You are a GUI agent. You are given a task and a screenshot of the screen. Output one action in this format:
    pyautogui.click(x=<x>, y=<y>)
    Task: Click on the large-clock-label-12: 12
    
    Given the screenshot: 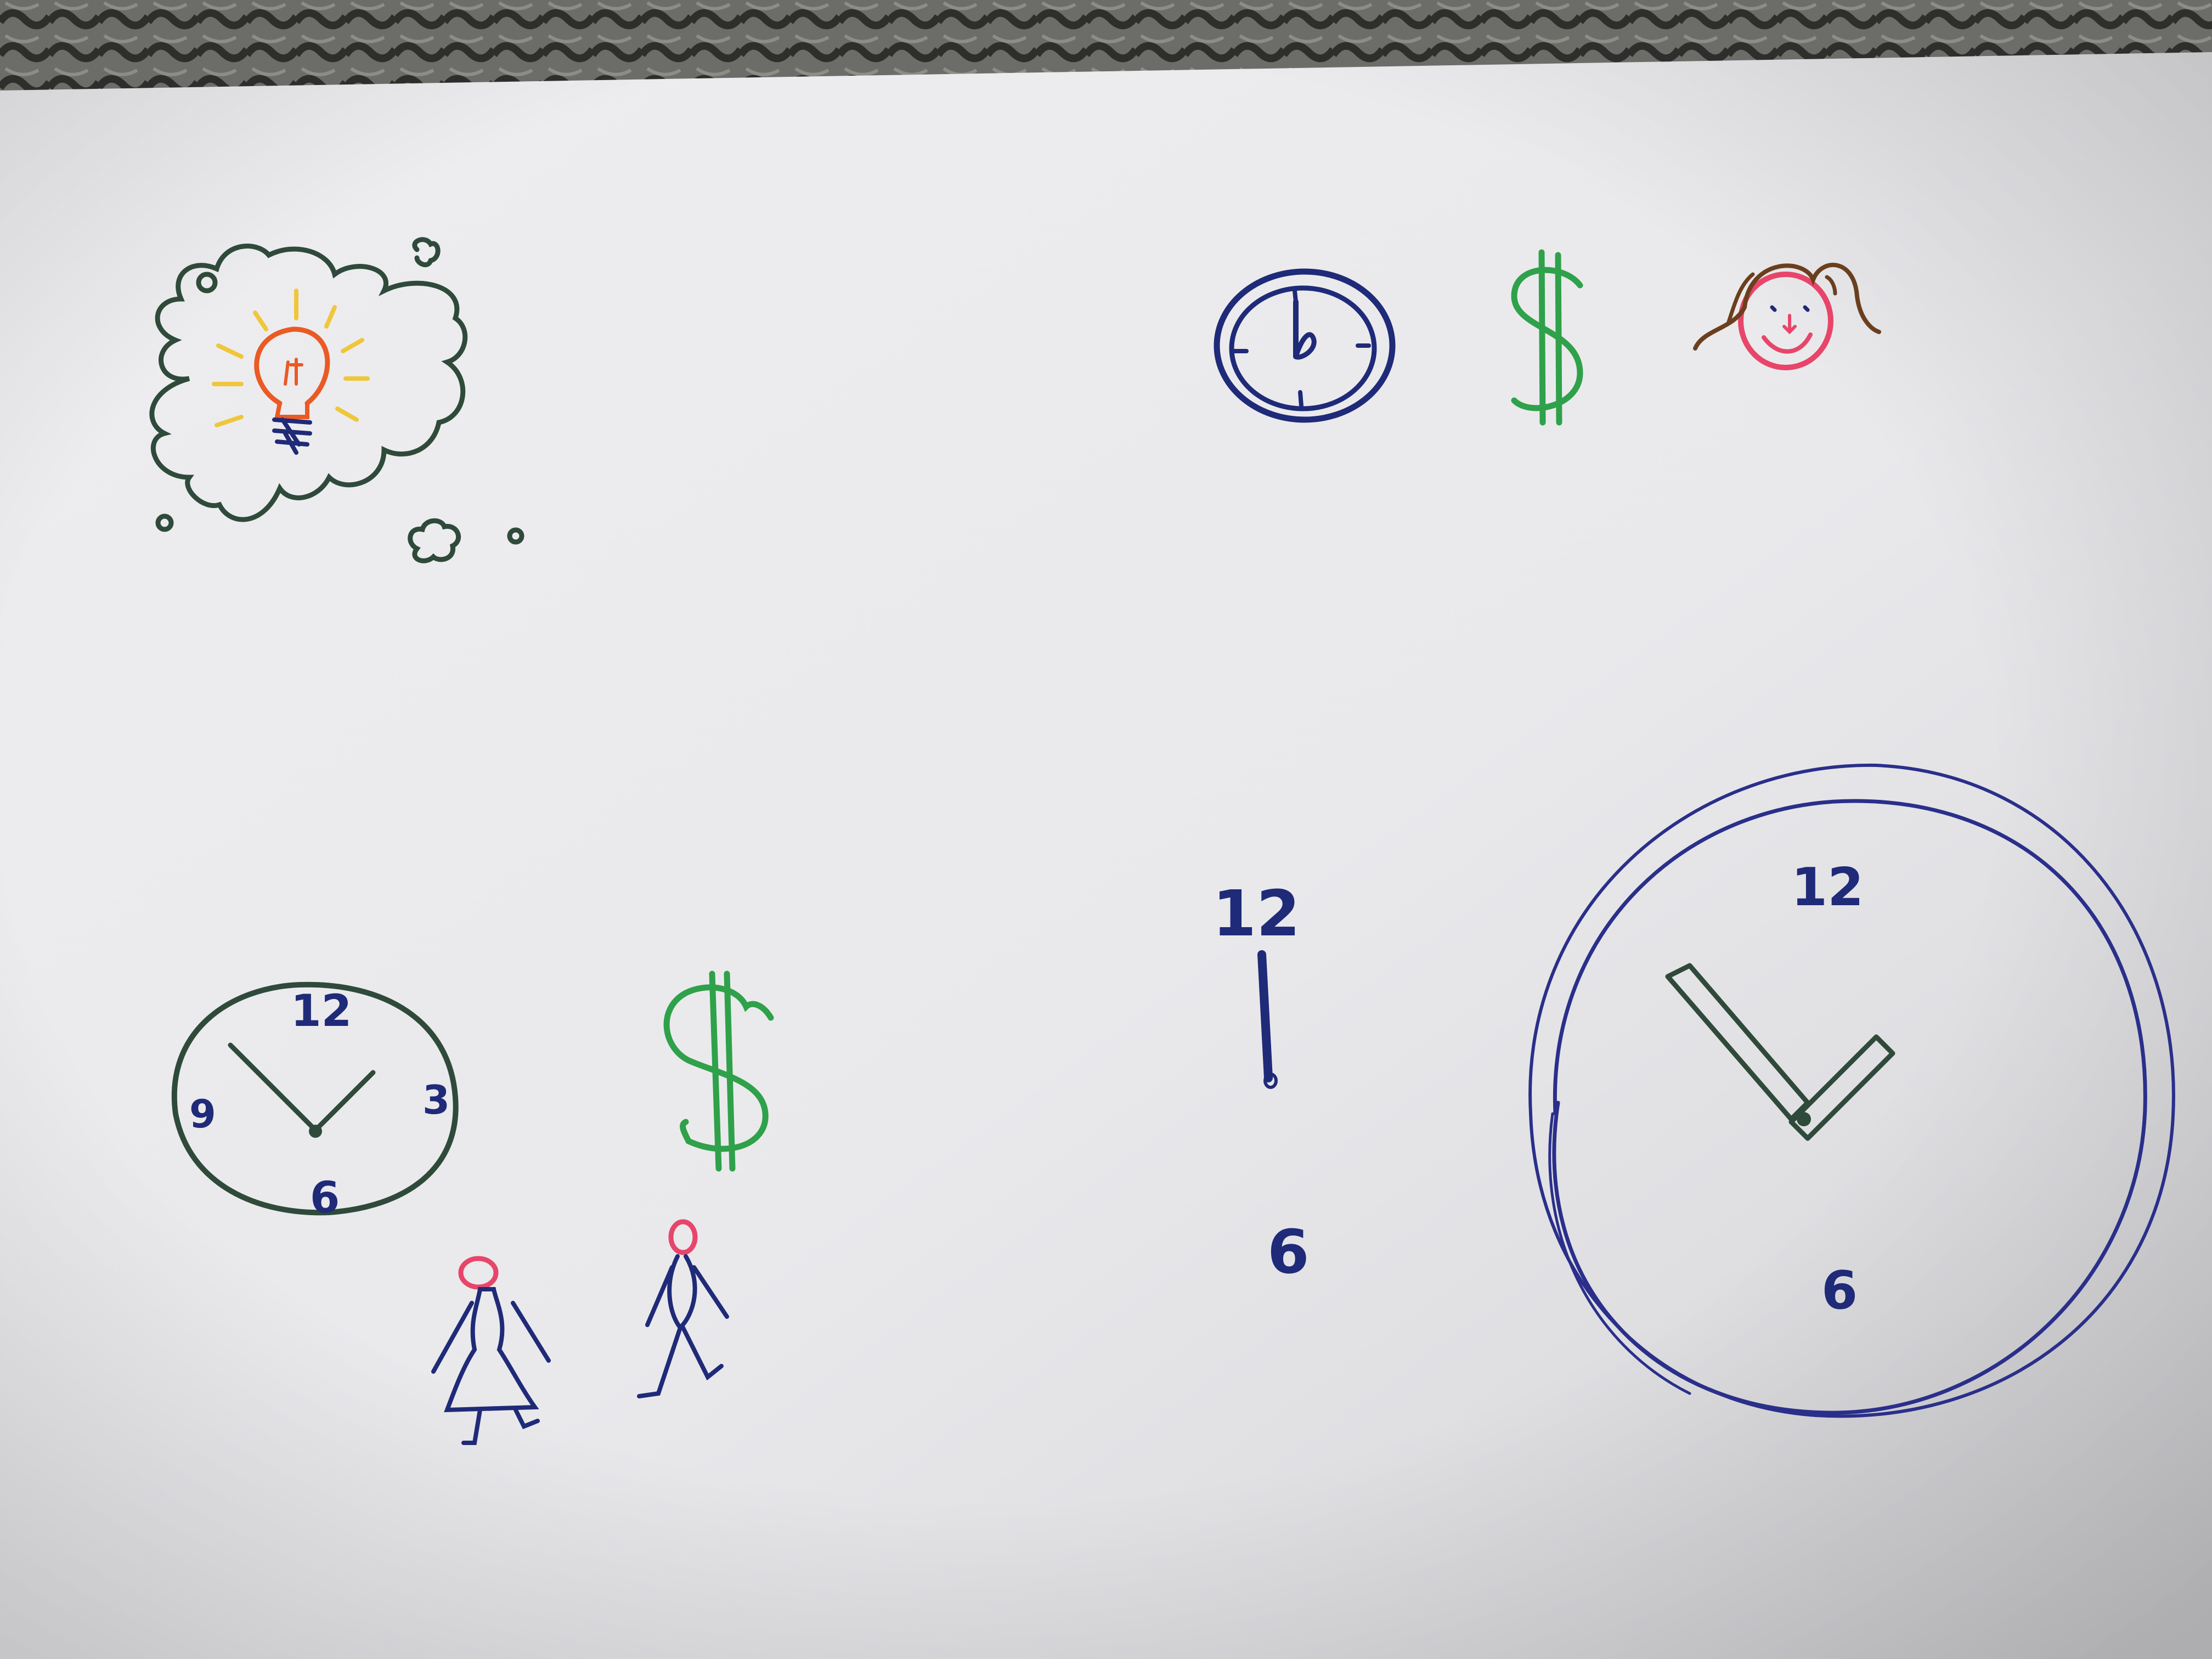 What is the action you would take?
    pyautogui.click(x=1827, y=888)
    